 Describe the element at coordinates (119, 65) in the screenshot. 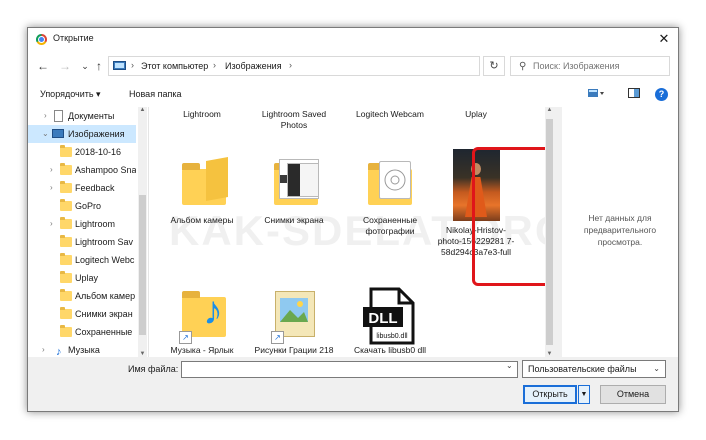

I see `pictures-icon` at that location.